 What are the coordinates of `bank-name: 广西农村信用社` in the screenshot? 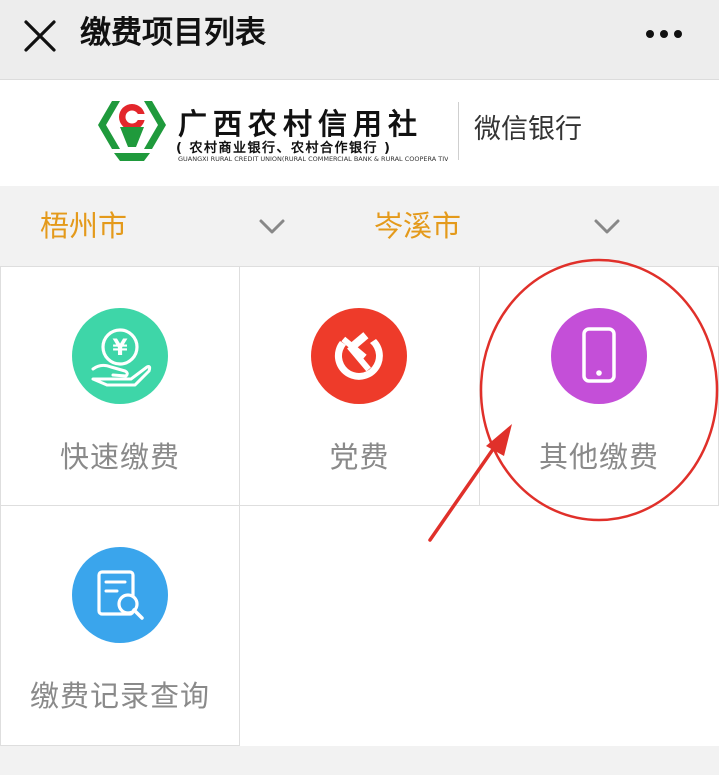 It's located at (301, 124).